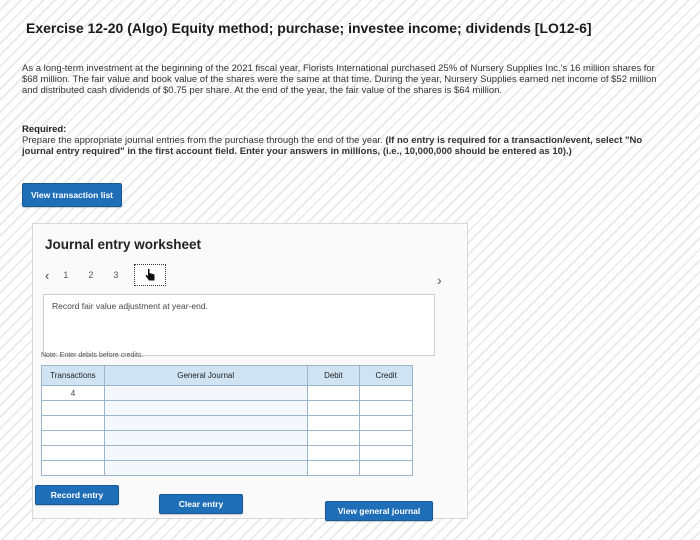  What do you see at coordinates (47, 275) in the screenshot?
I see `previous-arrow-icon: ‹` at bounding box center [47, 275].